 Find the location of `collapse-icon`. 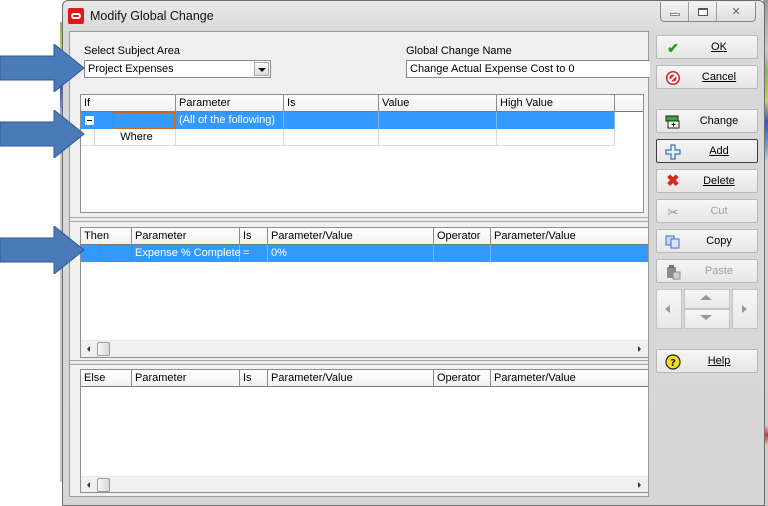

collapse-icon is located at coordinates (89, 120).